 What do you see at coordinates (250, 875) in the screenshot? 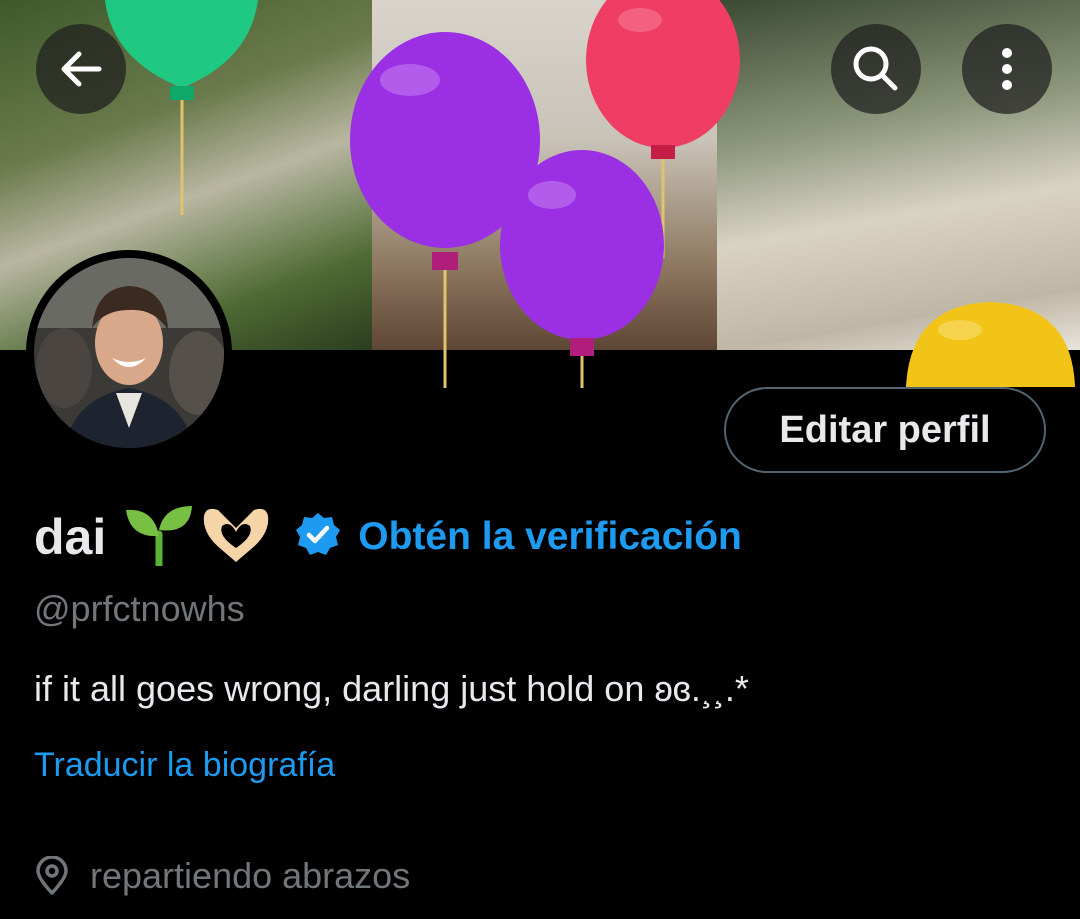
I see `location-text: repartiendo abrazos` at bounding box center [250, 875].